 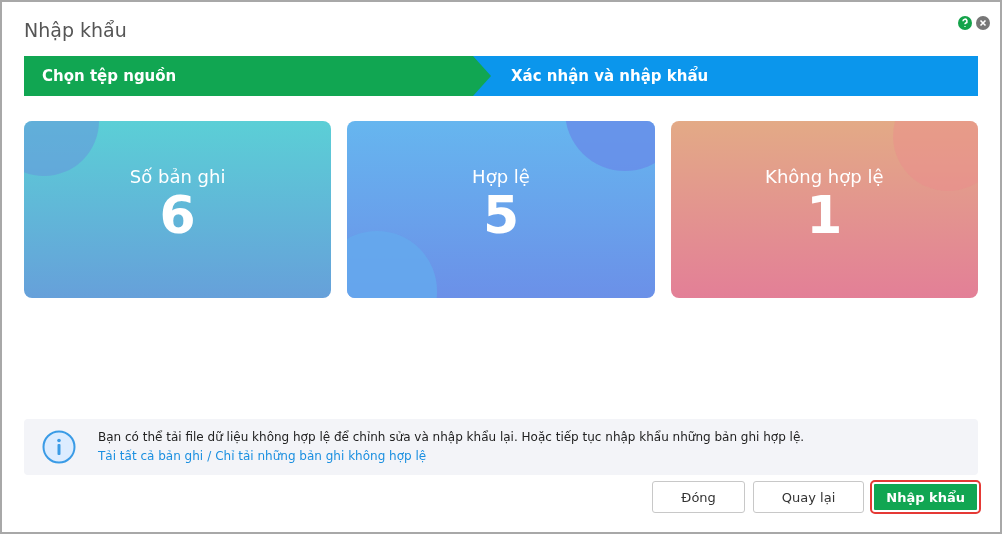 What do you see at coordinates (177, 216) in the screenshot?
I see `card-count: 6` at bounding box center [177, 216].